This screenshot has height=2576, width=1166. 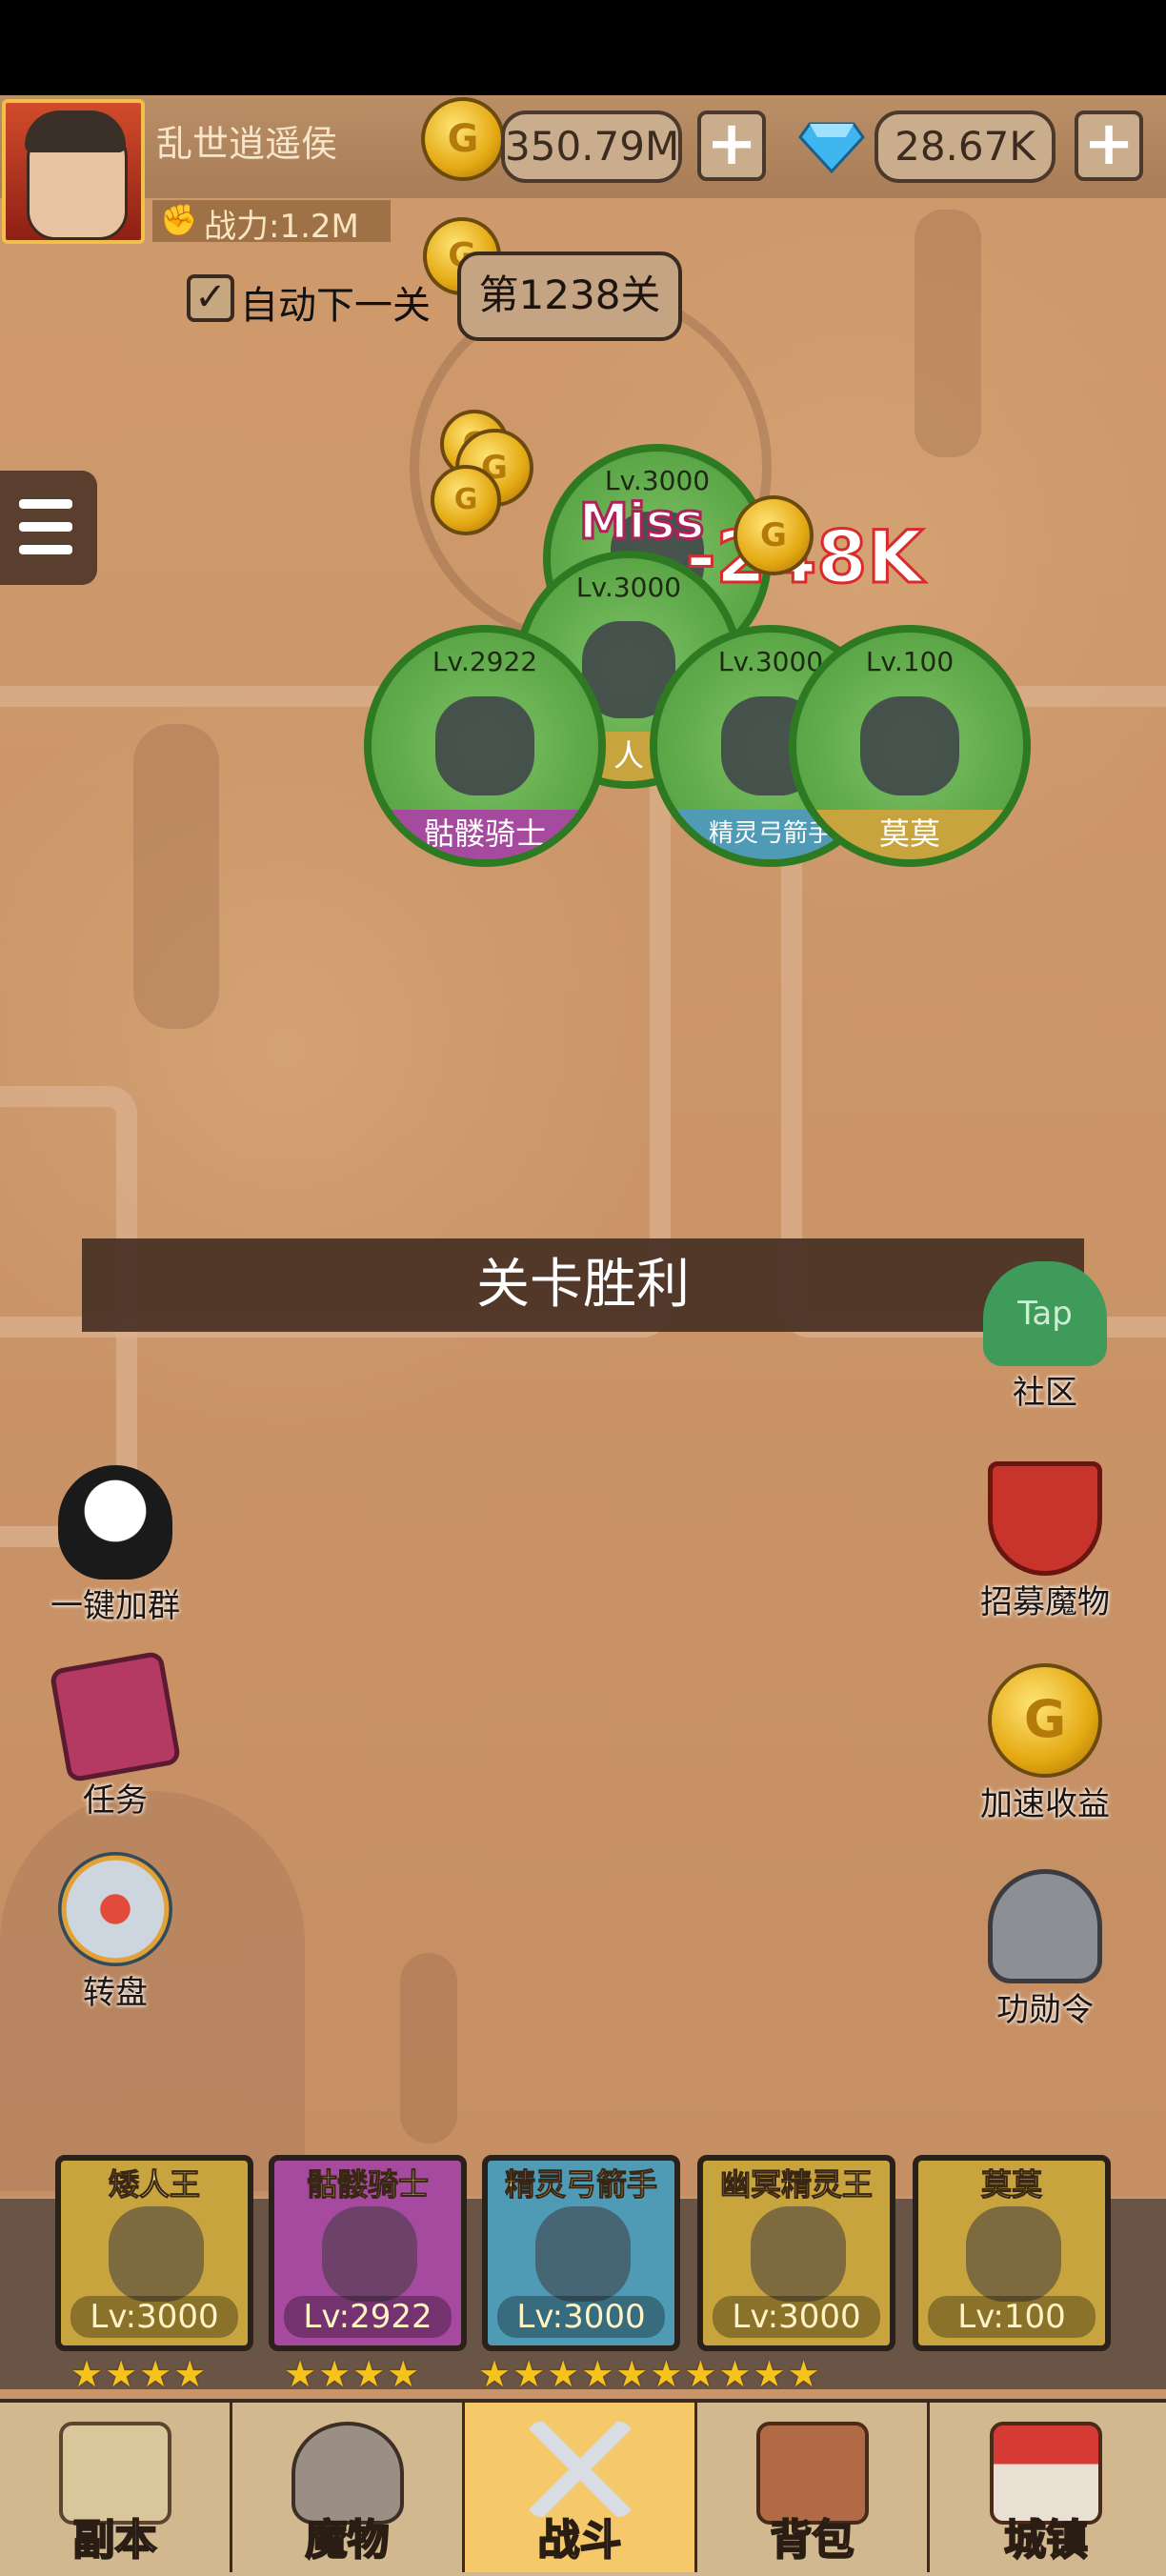 I want to click on recruit-label: 招募魔物, so click(x=1045, y=1602).